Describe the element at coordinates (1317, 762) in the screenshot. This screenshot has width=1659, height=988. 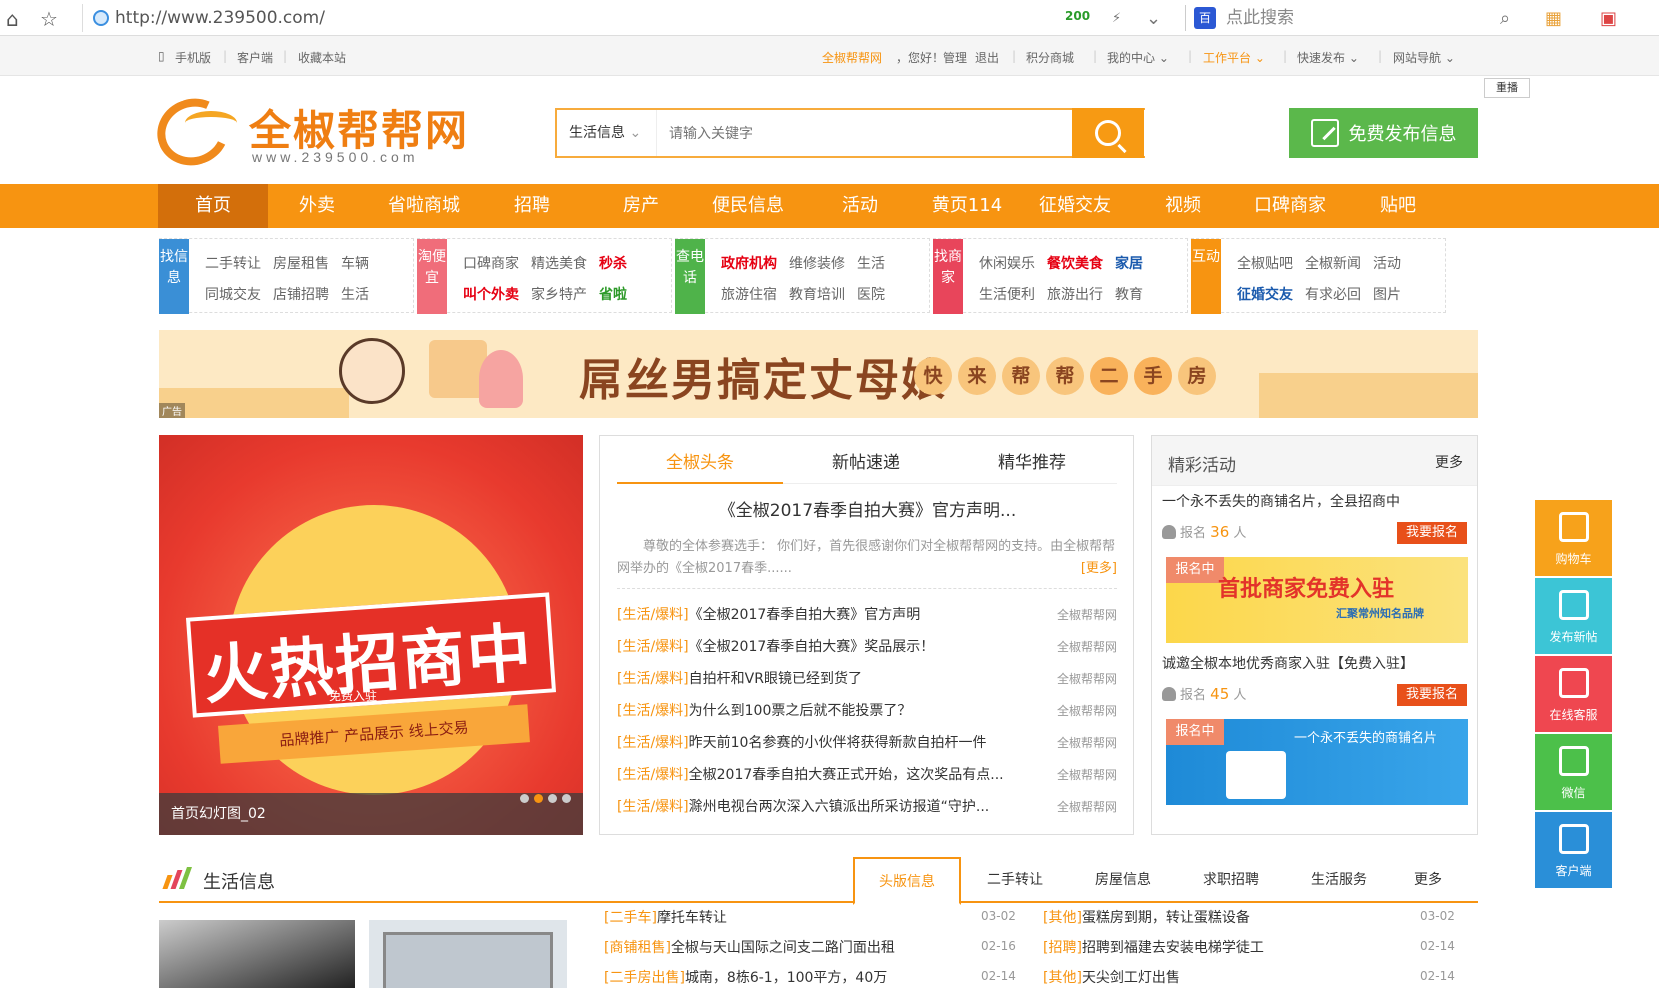
I see `activity-image: 报名中 一个永不丢失的商铺名片` at that location.